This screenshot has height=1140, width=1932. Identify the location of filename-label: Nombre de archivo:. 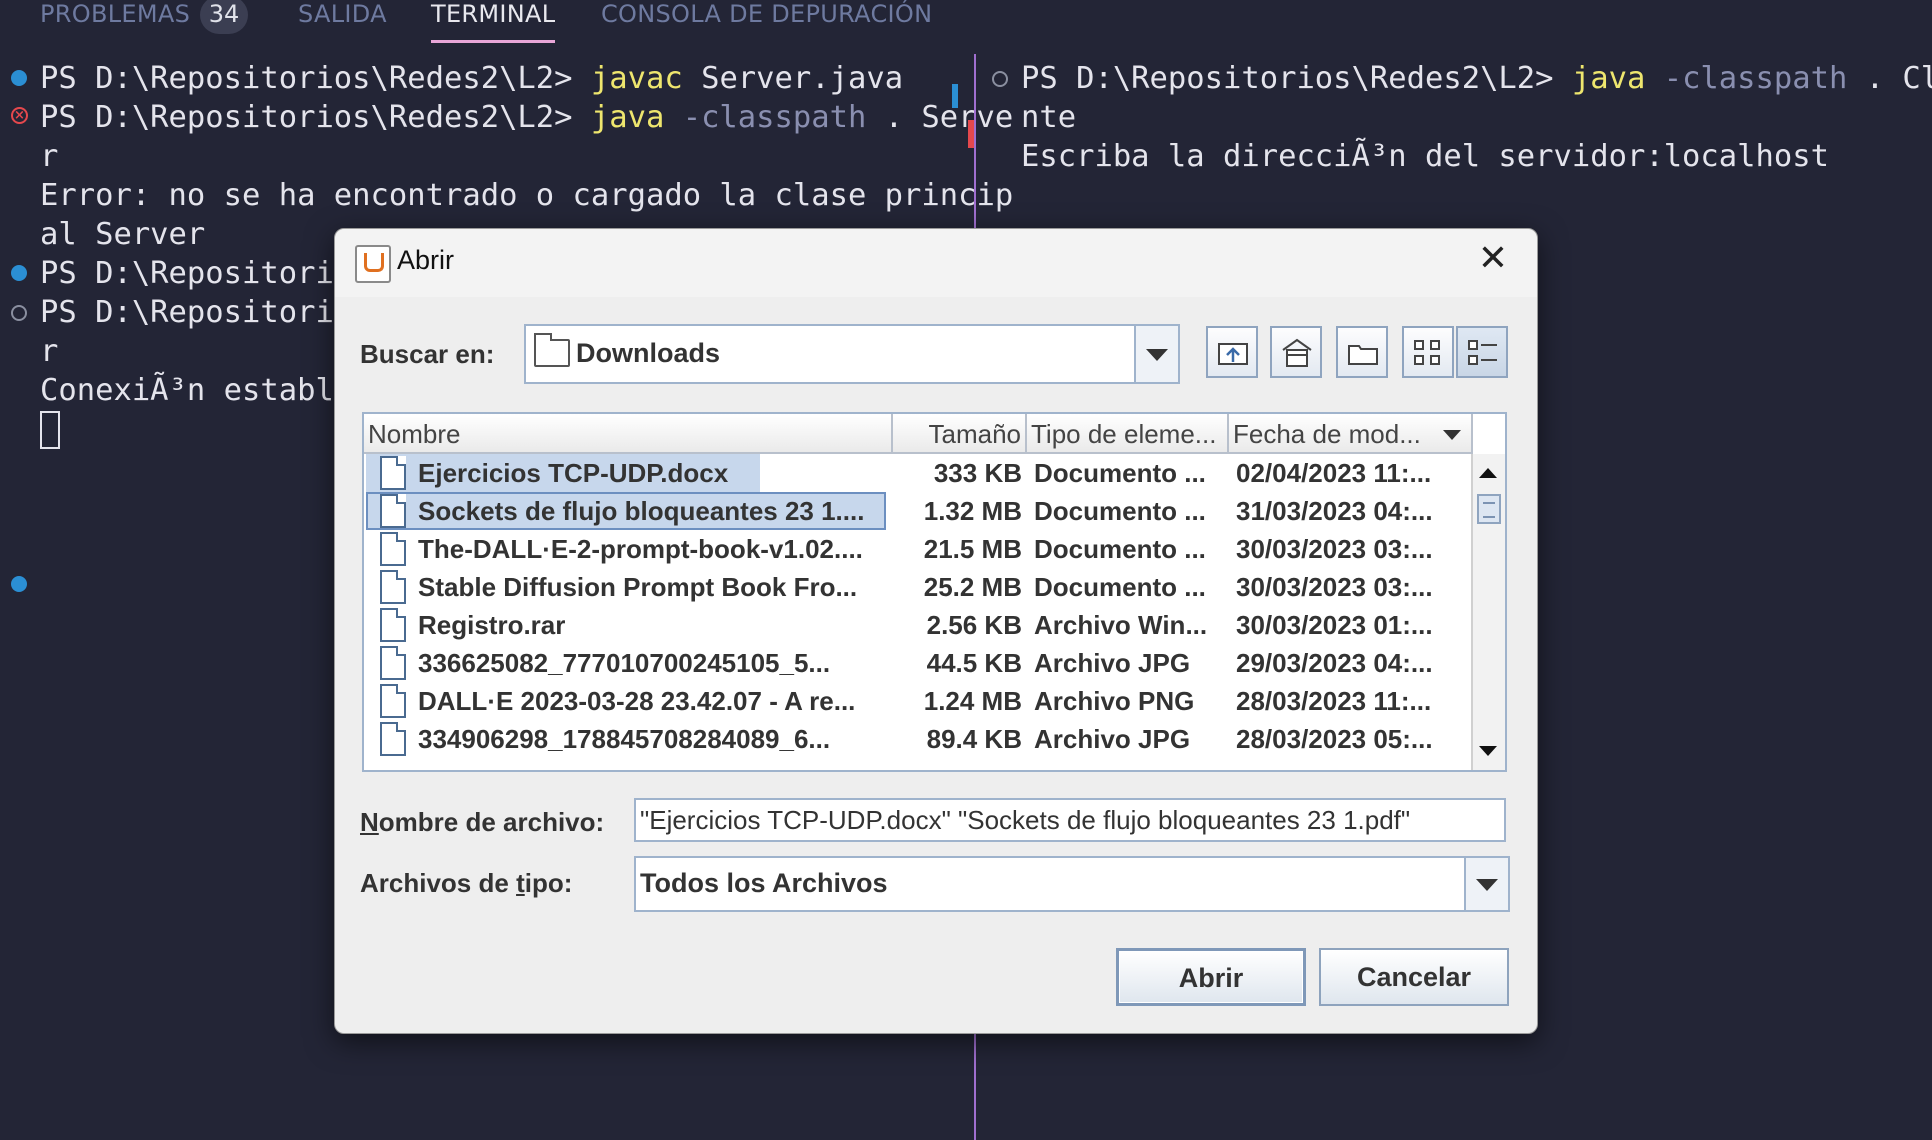
(482, 822).